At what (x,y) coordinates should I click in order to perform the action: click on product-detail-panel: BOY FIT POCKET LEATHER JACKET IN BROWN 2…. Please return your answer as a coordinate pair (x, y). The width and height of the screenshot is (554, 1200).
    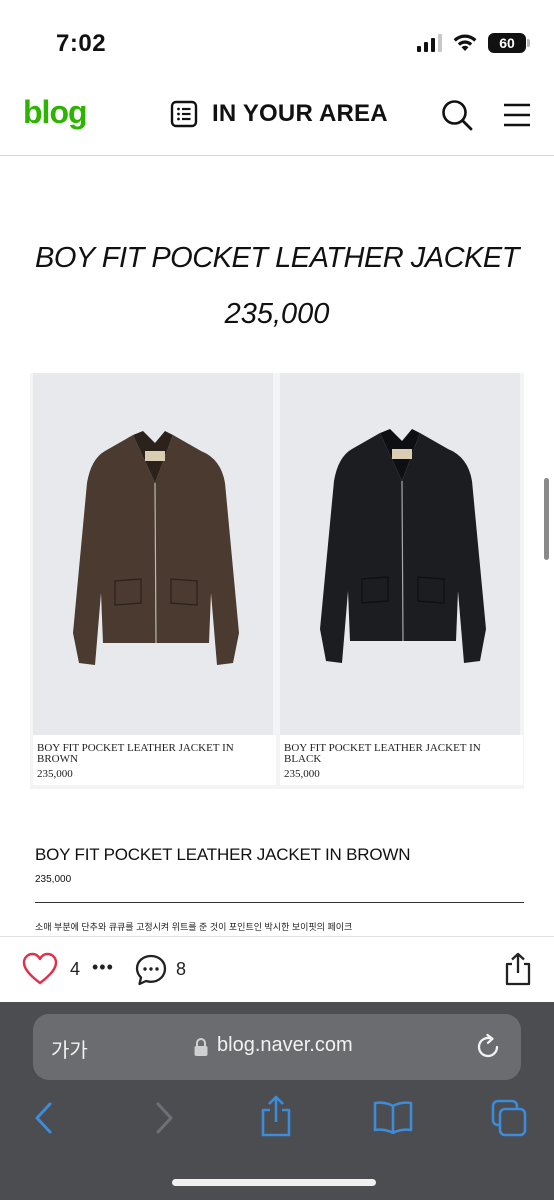
    Looking at the image, I should click on (277, 864).